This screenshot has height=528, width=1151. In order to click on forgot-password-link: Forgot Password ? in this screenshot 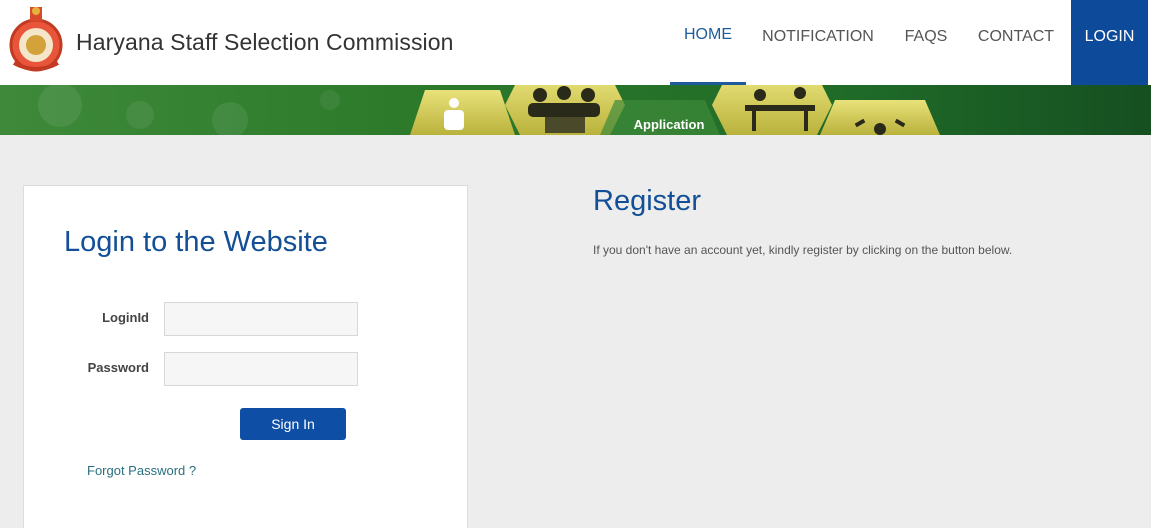, I will do `click(141, 470)`.